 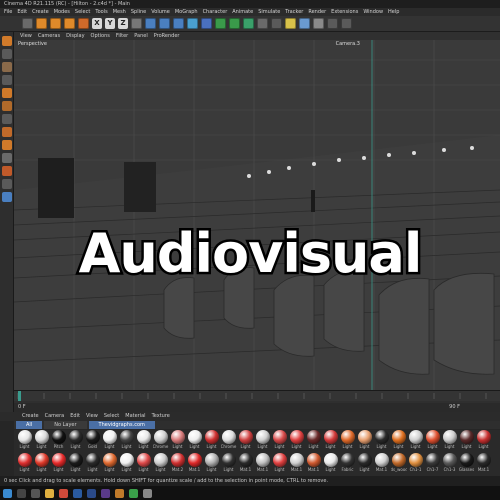 What do you see at coordinates (22, 407) in the screenshot?
I see `timeline-start-frame: 0 F` at bounding box center [22, 407].